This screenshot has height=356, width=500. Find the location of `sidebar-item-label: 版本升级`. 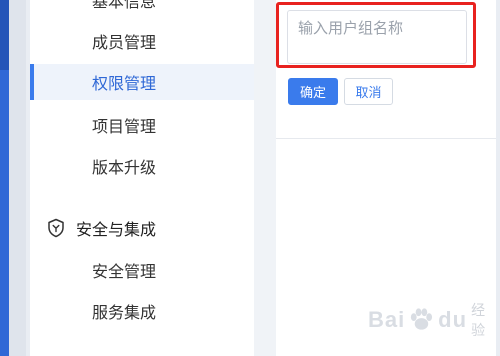

sidebar-item-label: 版本升级 is located at coordinates (124, 168).